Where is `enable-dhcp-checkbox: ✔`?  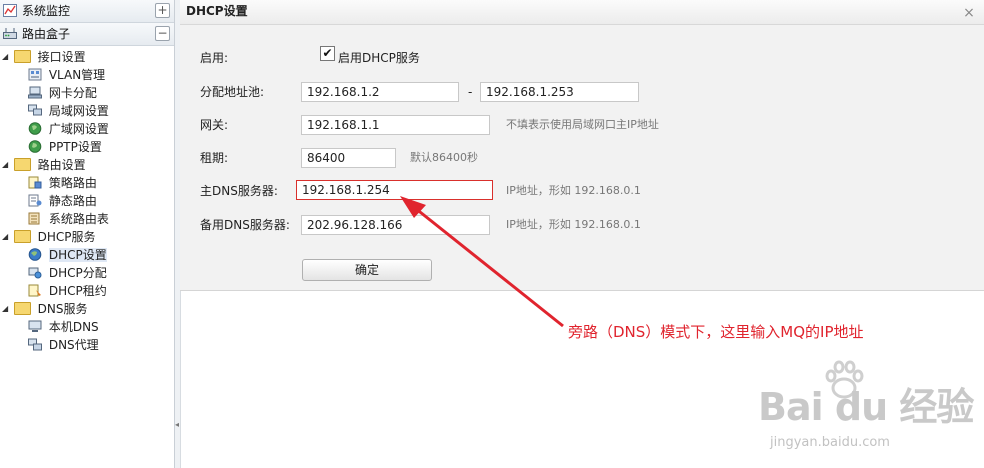 enable-dhcp-checkbox: ✔ is located at coordinates (327, 53).